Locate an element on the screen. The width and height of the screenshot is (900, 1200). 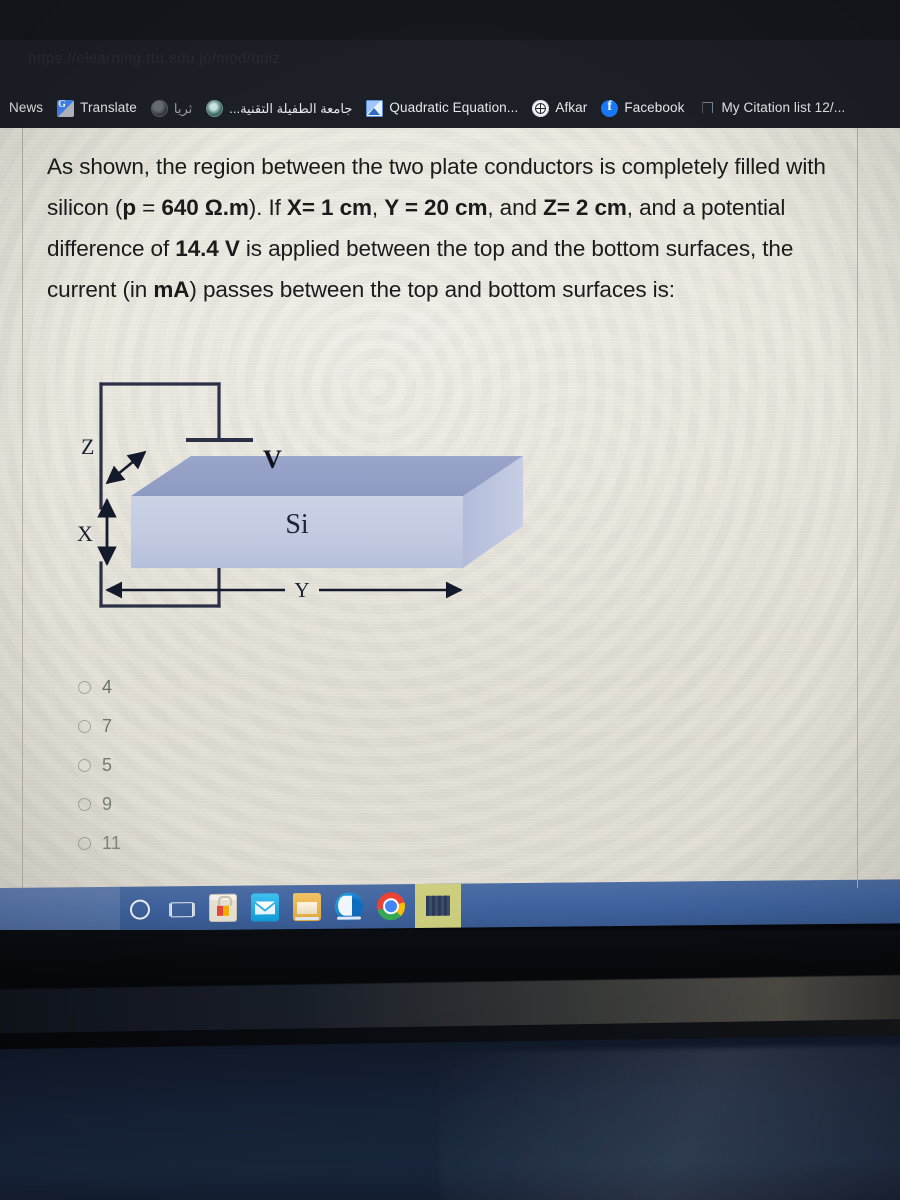
quadratic-icon is located at coordinates (375, 108).